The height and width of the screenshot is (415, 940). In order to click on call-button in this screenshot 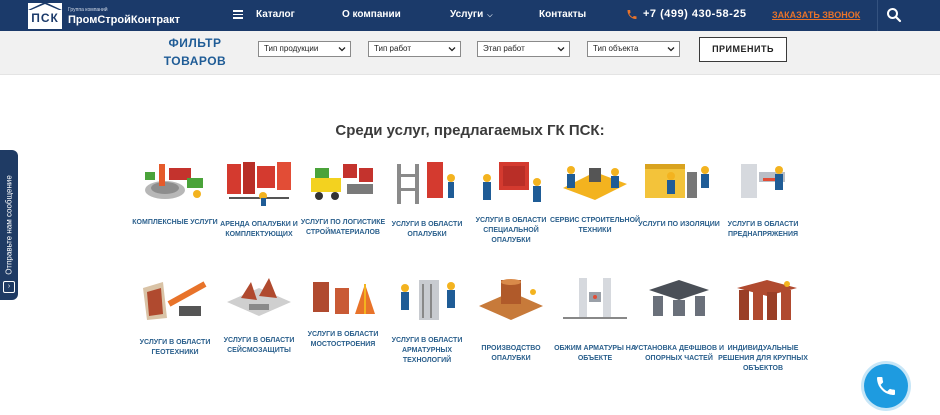, I will do `click(886, 386)`.